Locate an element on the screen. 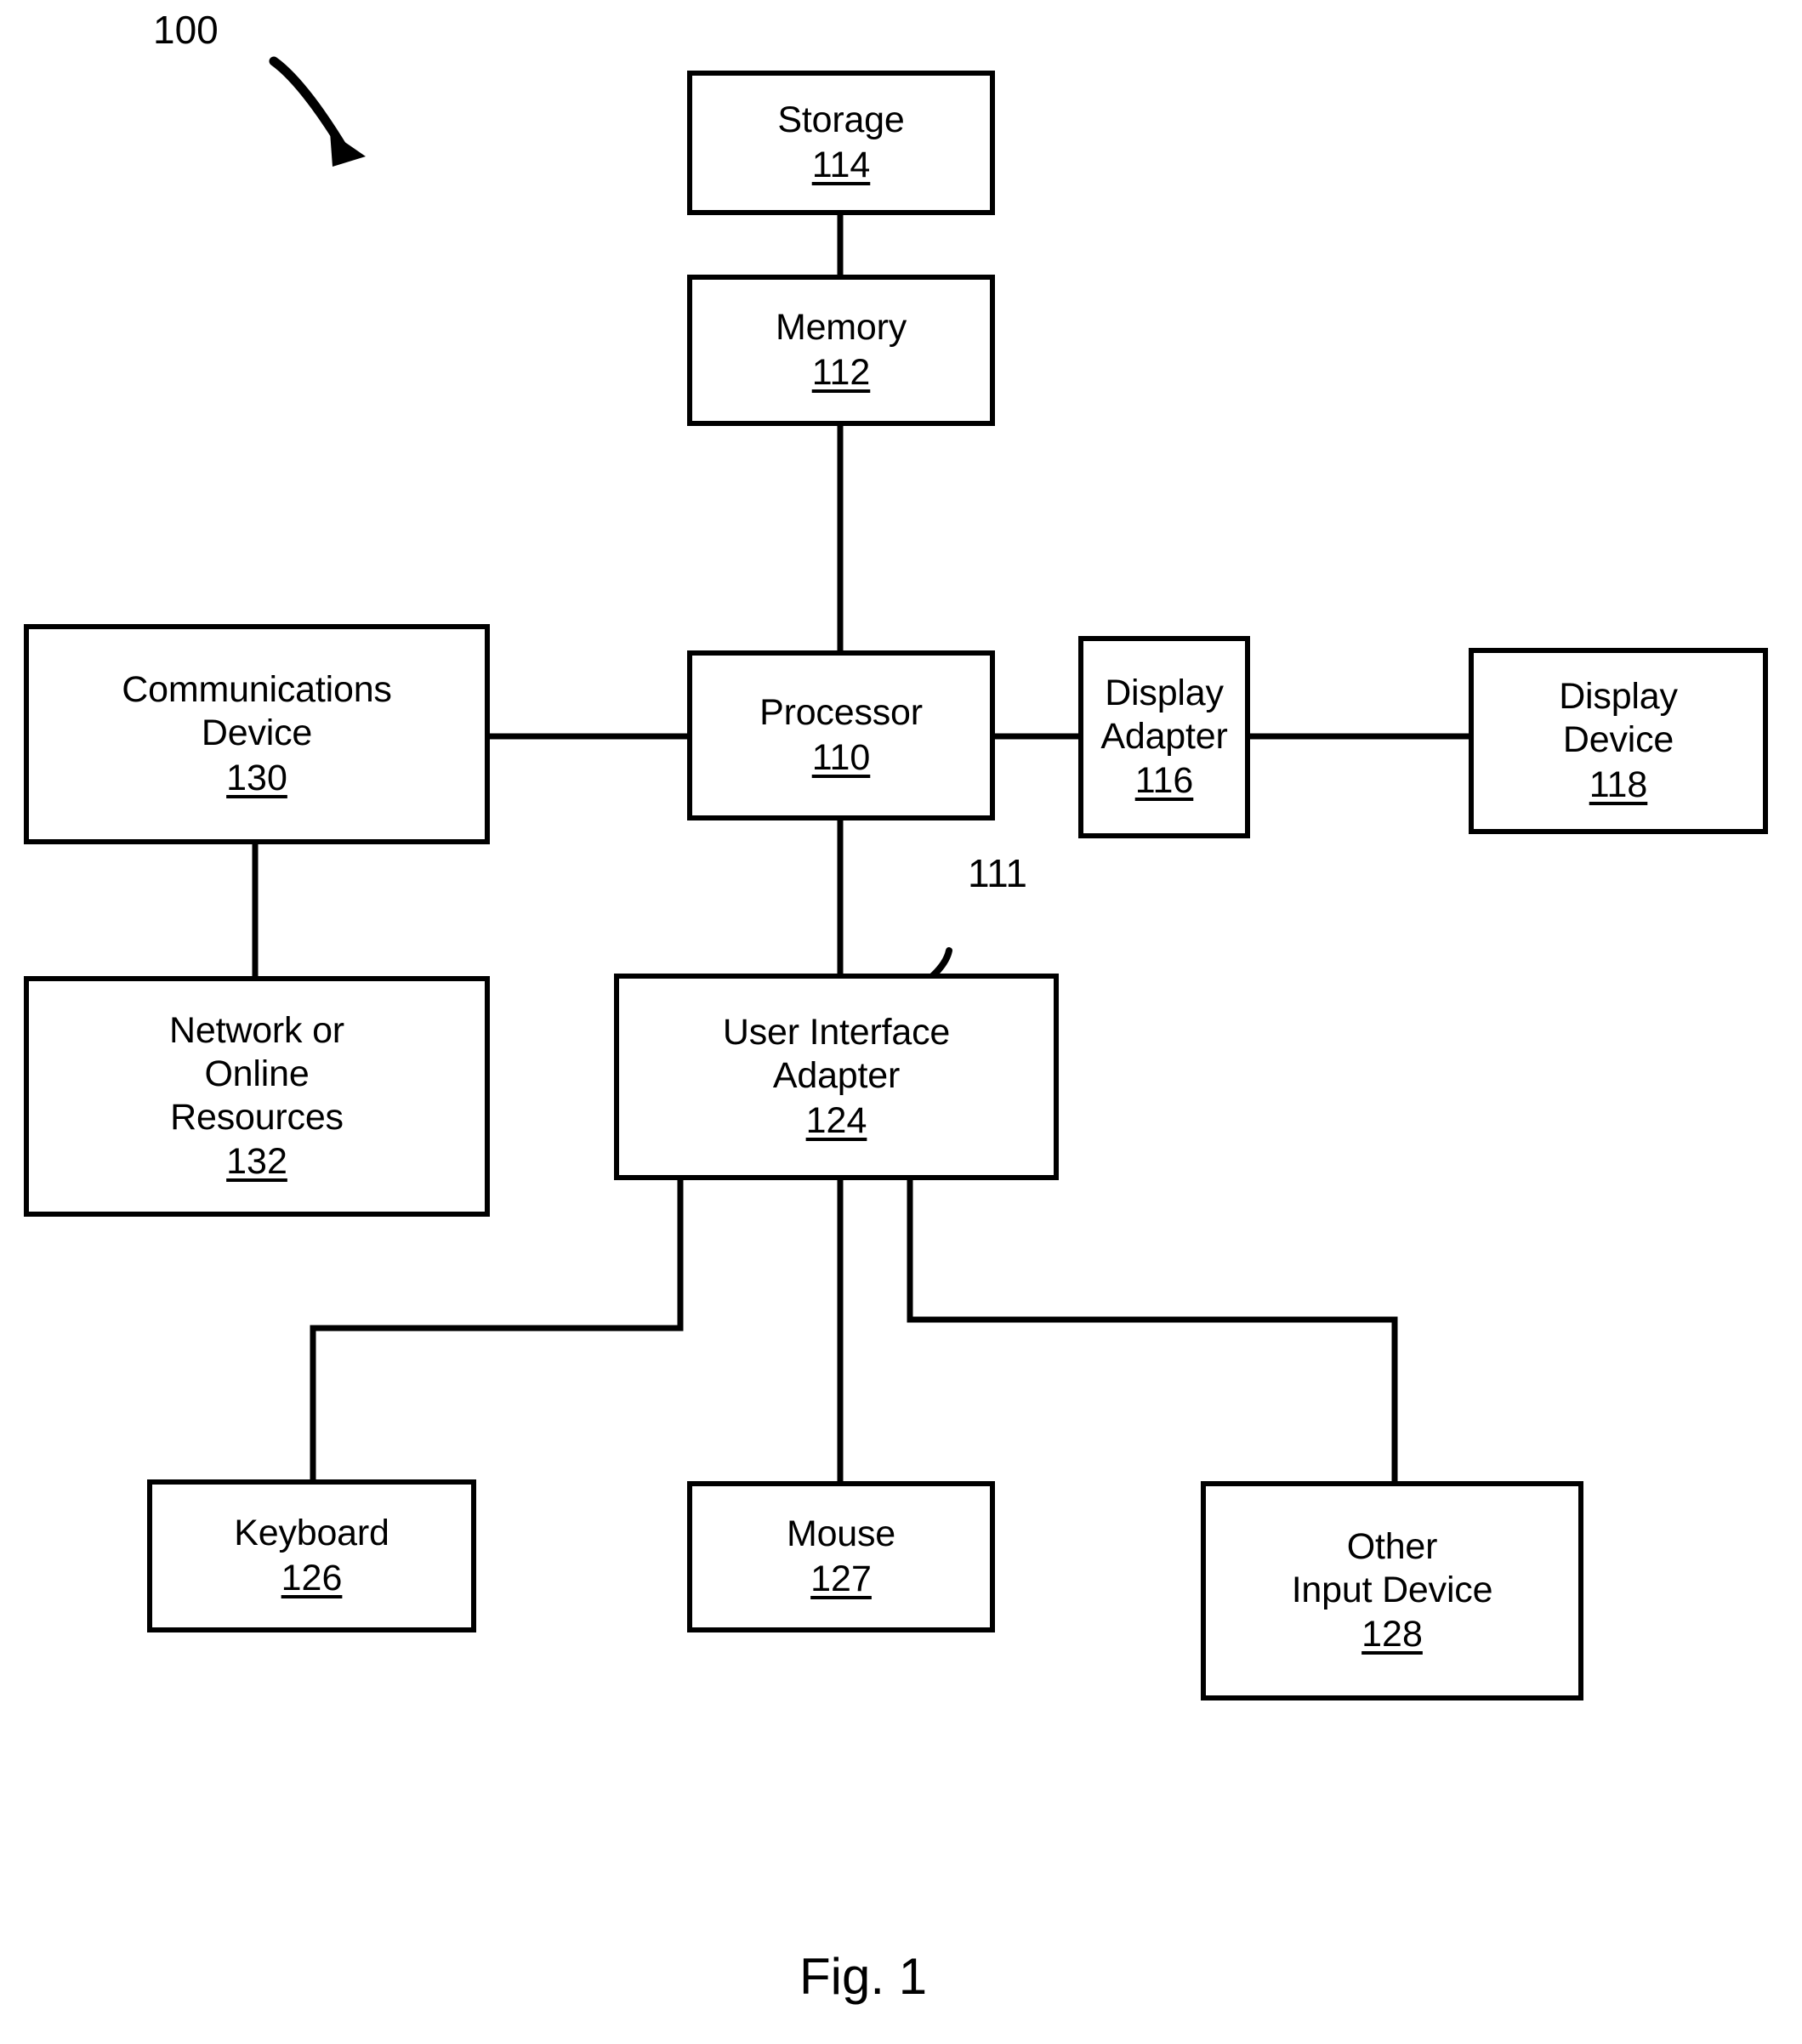 The width and height of the screenshot is (1802, 2044). node-processor-label: Processor is located at coordinates (841, 713).